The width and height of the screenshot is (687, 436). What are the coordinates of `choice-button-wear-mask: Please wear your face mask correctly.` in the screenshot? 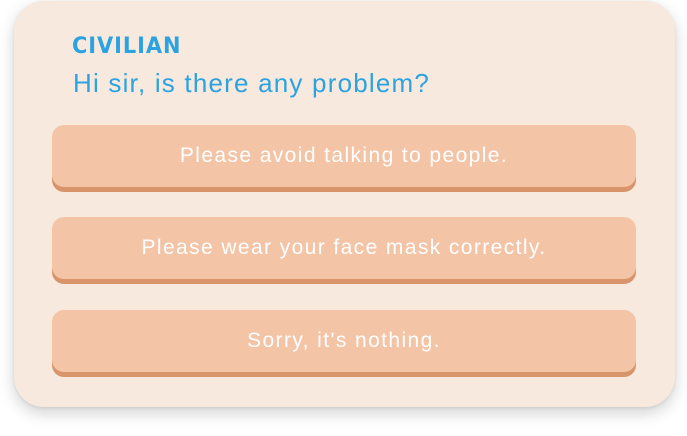 It's located at (344, 248).